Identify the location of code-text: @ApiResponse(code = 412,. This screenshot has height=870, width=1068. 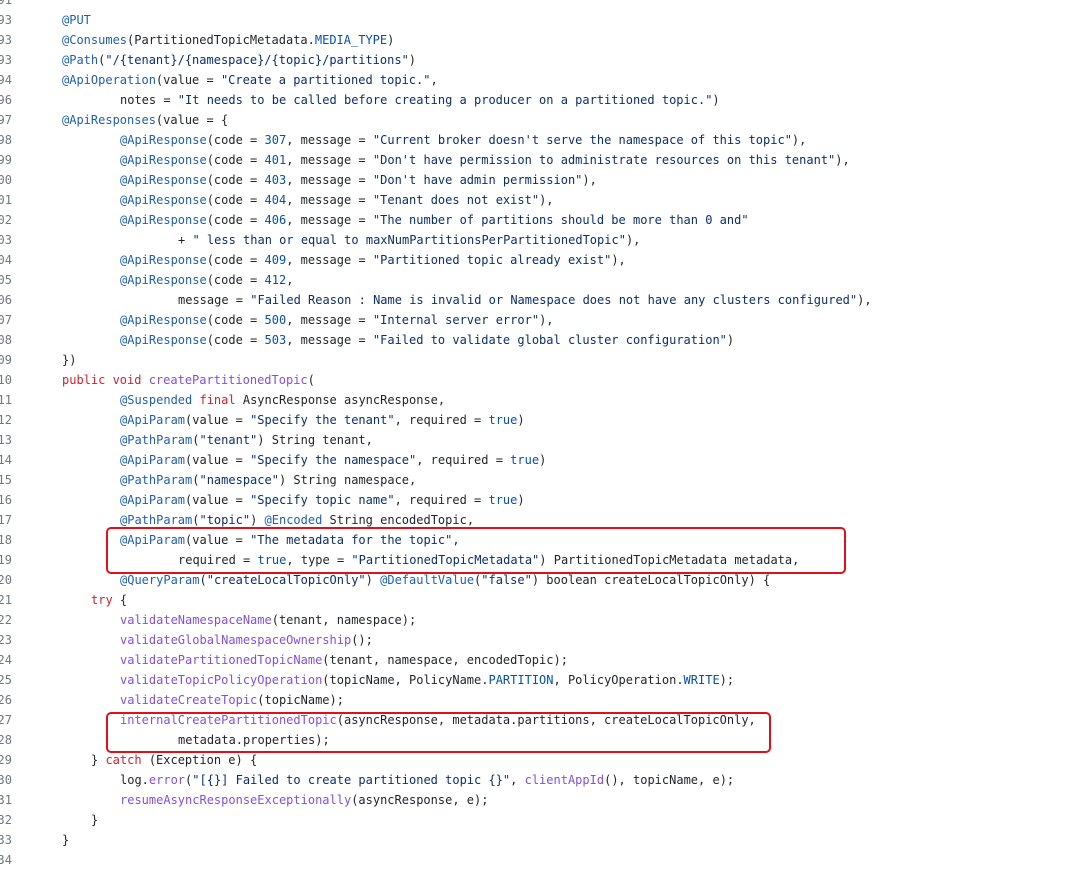
(177, 280).